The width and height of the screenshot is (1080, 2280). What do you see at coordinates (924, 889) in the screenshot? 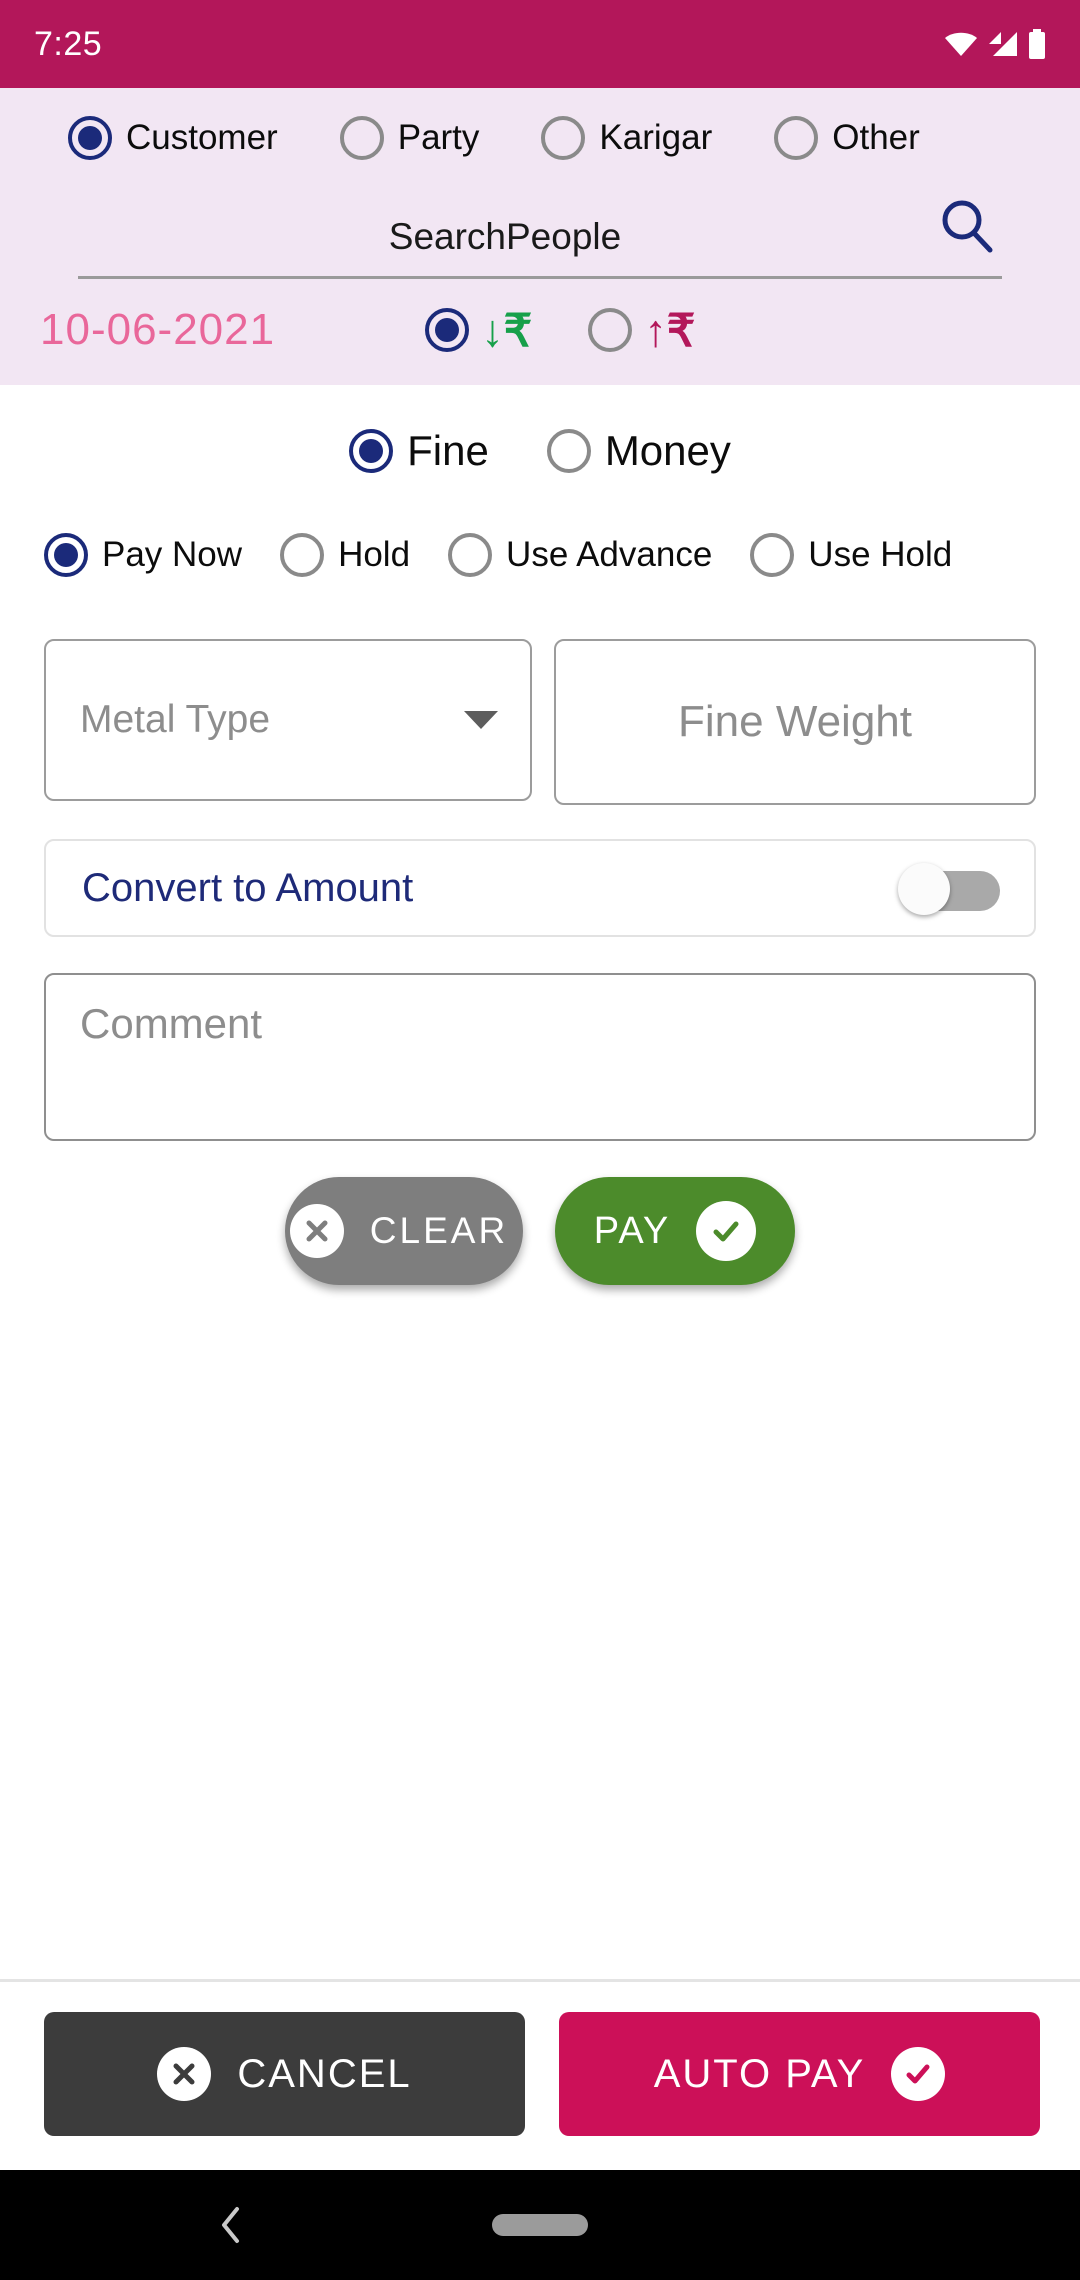
I see `toggle-knob` at bounding box center [924, 889].